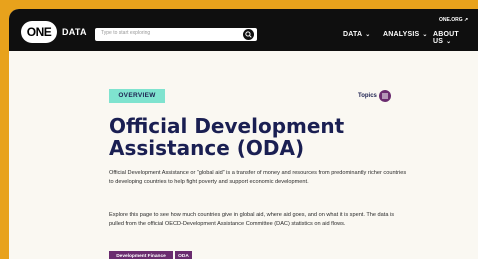 The height and width of the screenshot is (259, 478). What do you see at coordinates (176, 34) in the screenshot?
I see `search-input: Type to start exploring` at bounding box center [176, 34].